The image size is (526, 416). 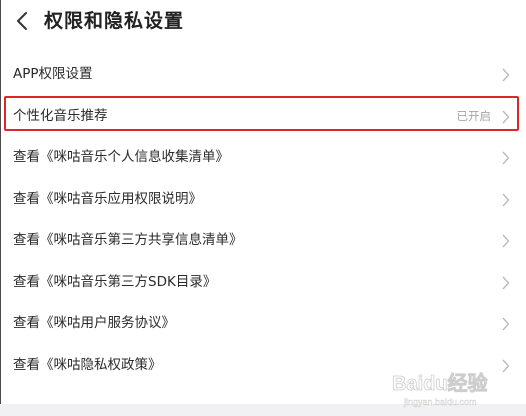 What do you see at coordinates (53, 74) in the screenshot?
I see `row-label: APP权限设置` at bounding box center [53, 74].